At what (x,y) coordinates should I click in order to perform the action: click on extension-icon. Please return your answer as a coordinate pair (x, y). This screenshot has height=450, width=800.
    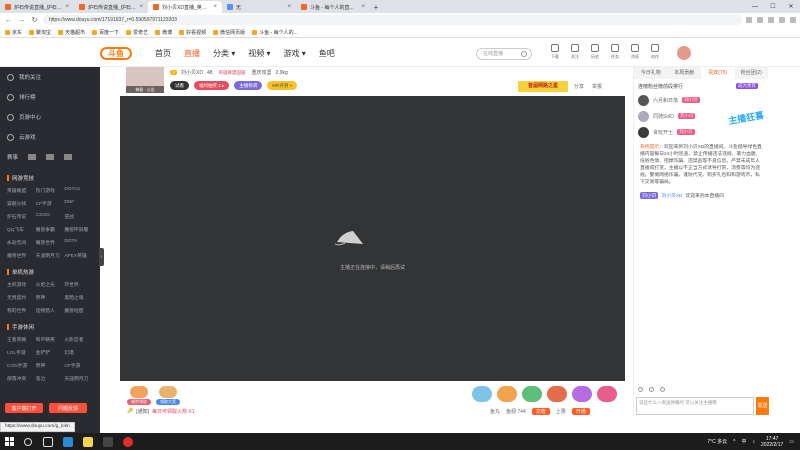
    Looking at the image, I should click on (749, 20).